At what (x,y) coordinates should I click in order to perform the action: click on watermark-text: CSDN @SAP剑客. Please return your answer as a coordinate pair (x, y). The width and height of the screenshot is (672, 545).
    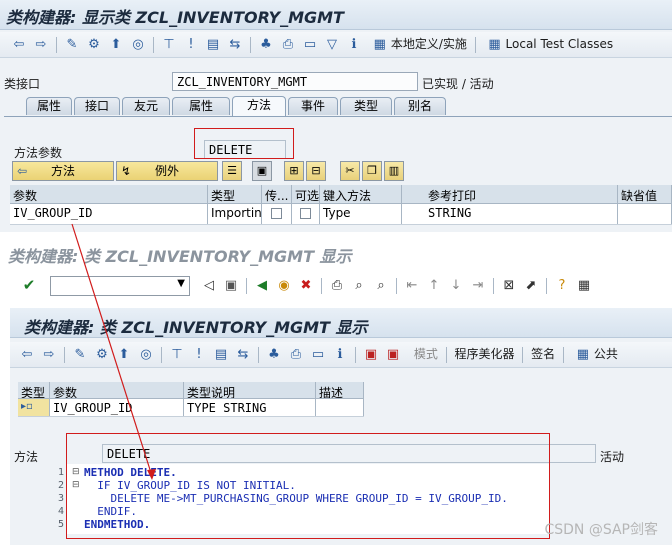
    Looking at the image, I should click on (601, 530).